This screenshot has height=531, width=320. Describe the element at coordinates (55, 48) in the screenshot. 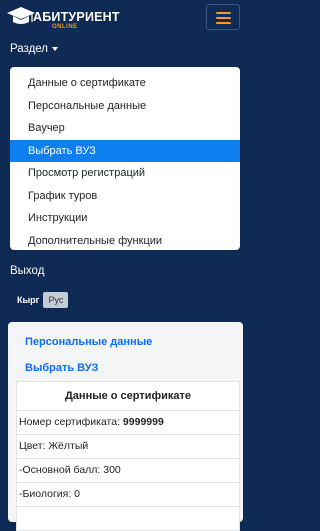

I see `caret-down-icon` at that location.